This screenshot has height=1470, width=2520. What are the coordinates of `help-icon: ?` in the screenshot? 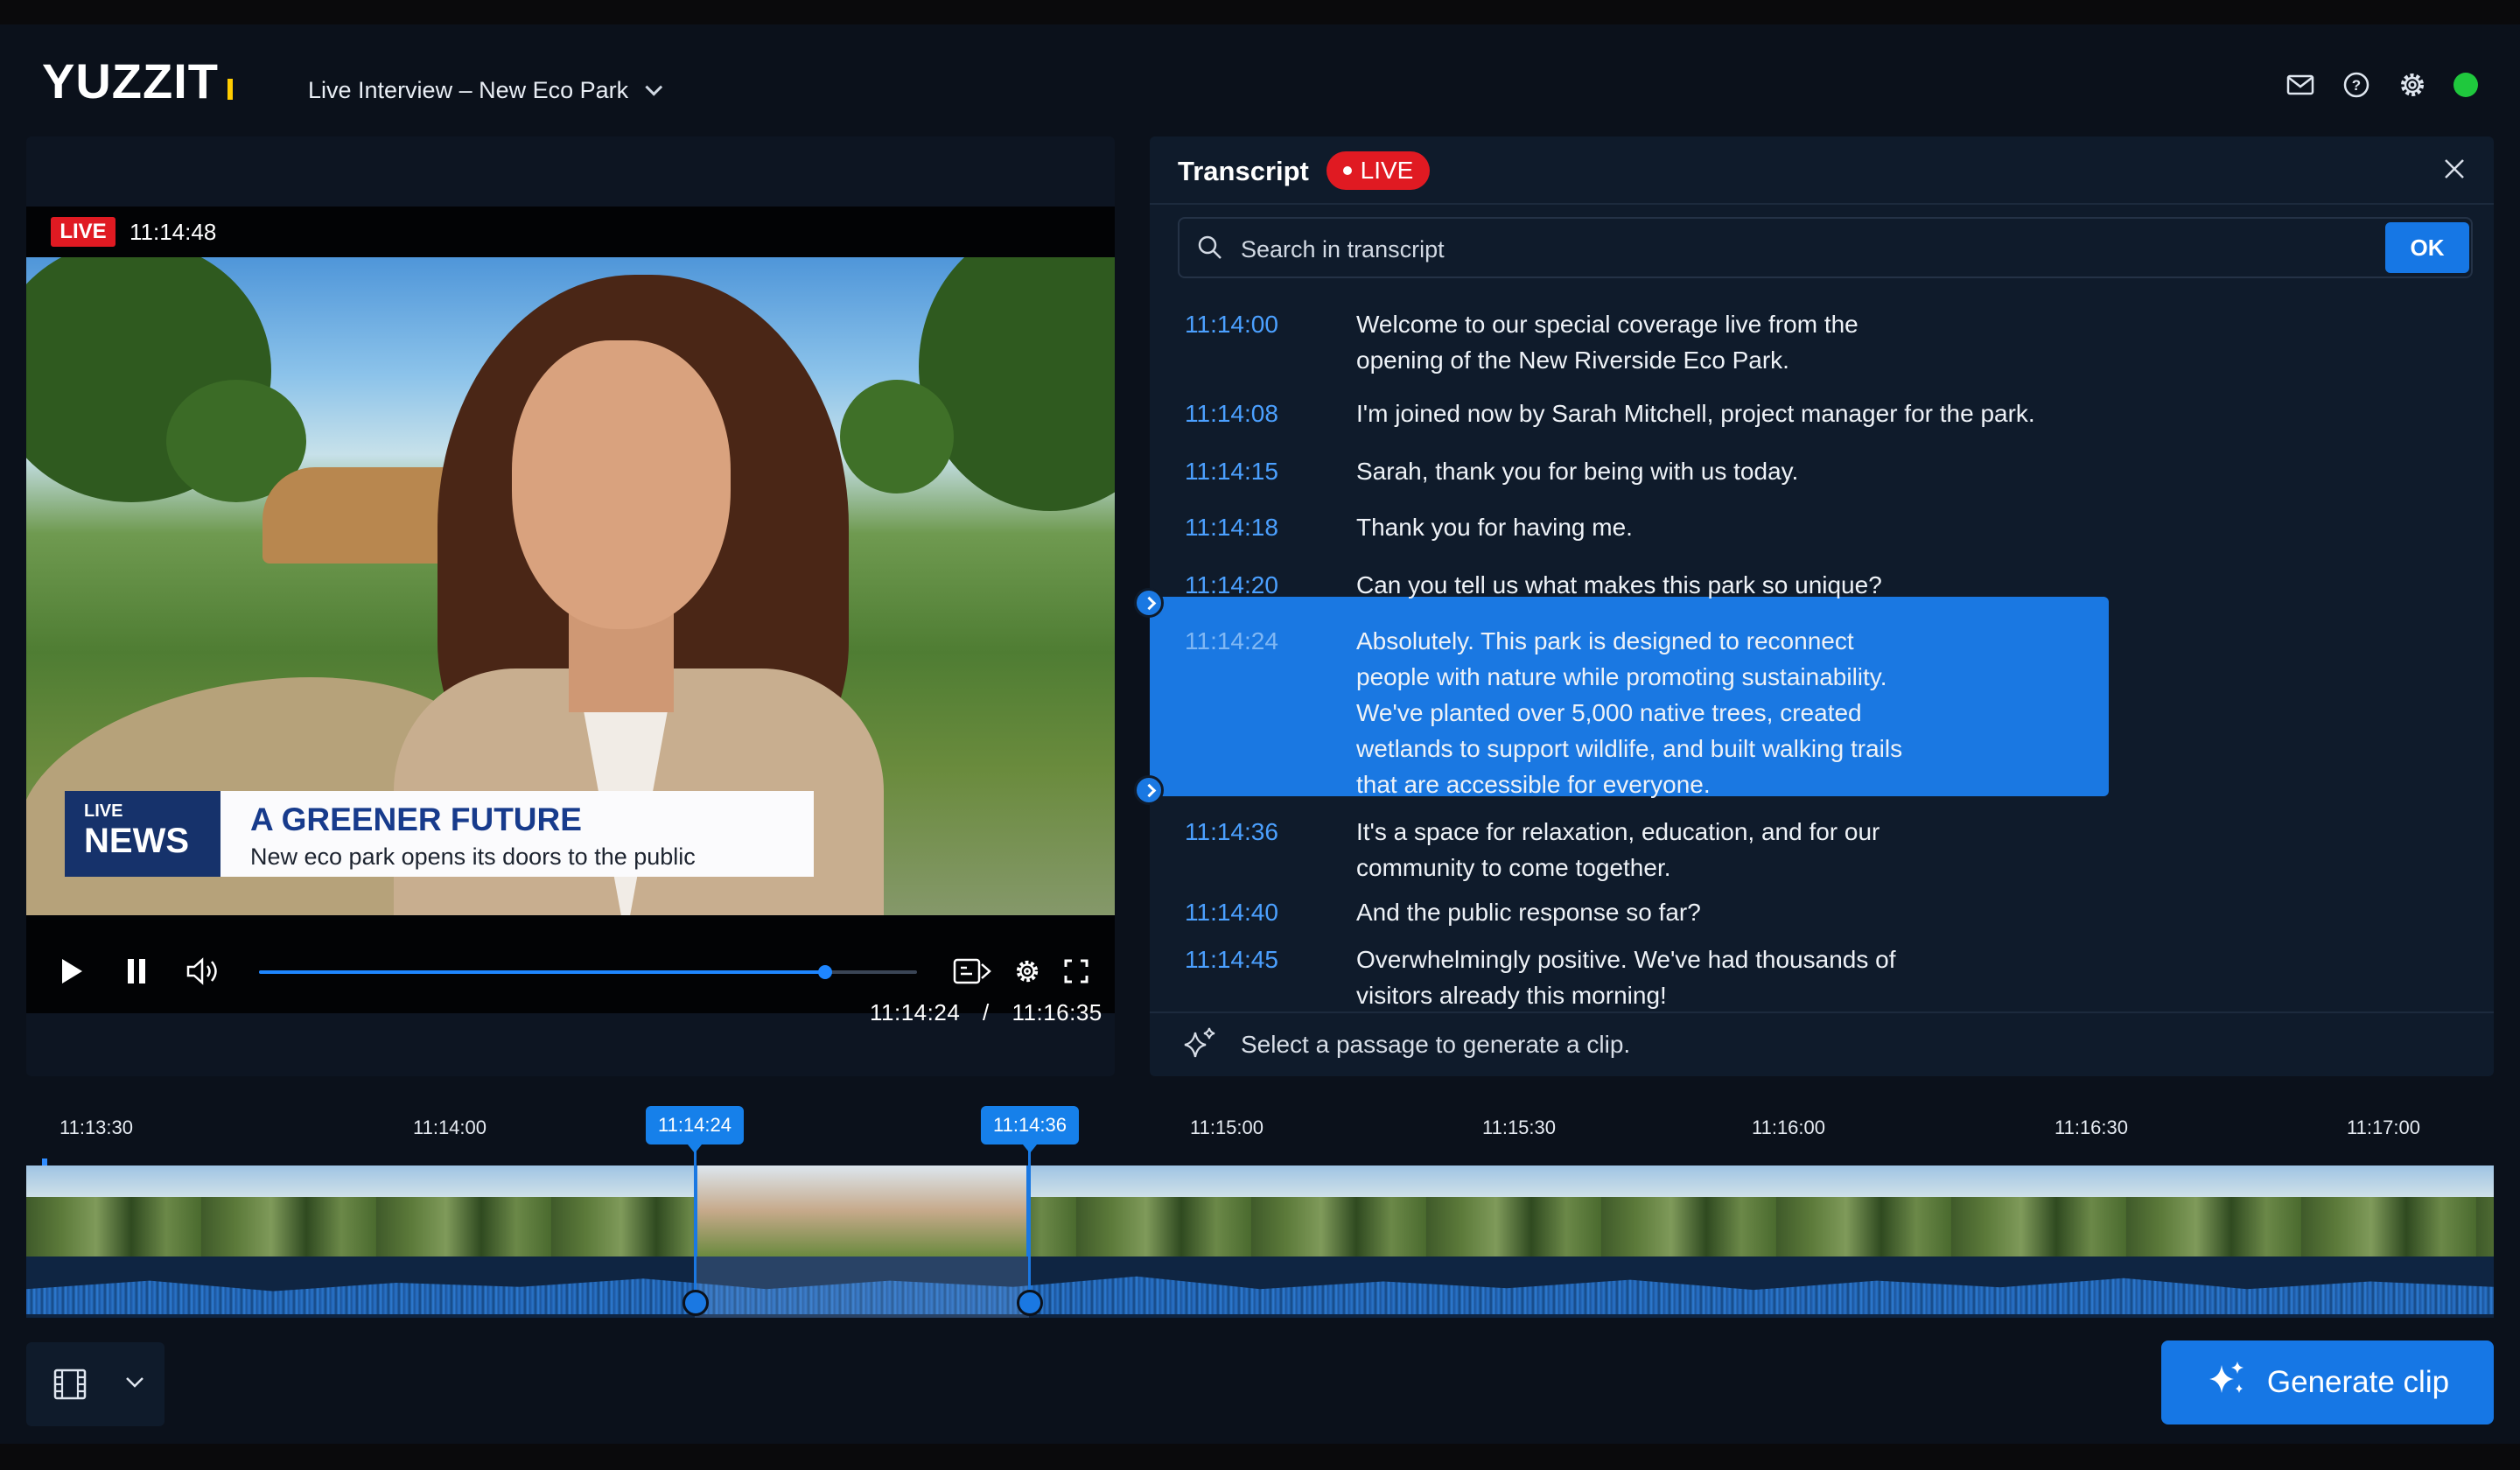 It's located at (2356, 85).